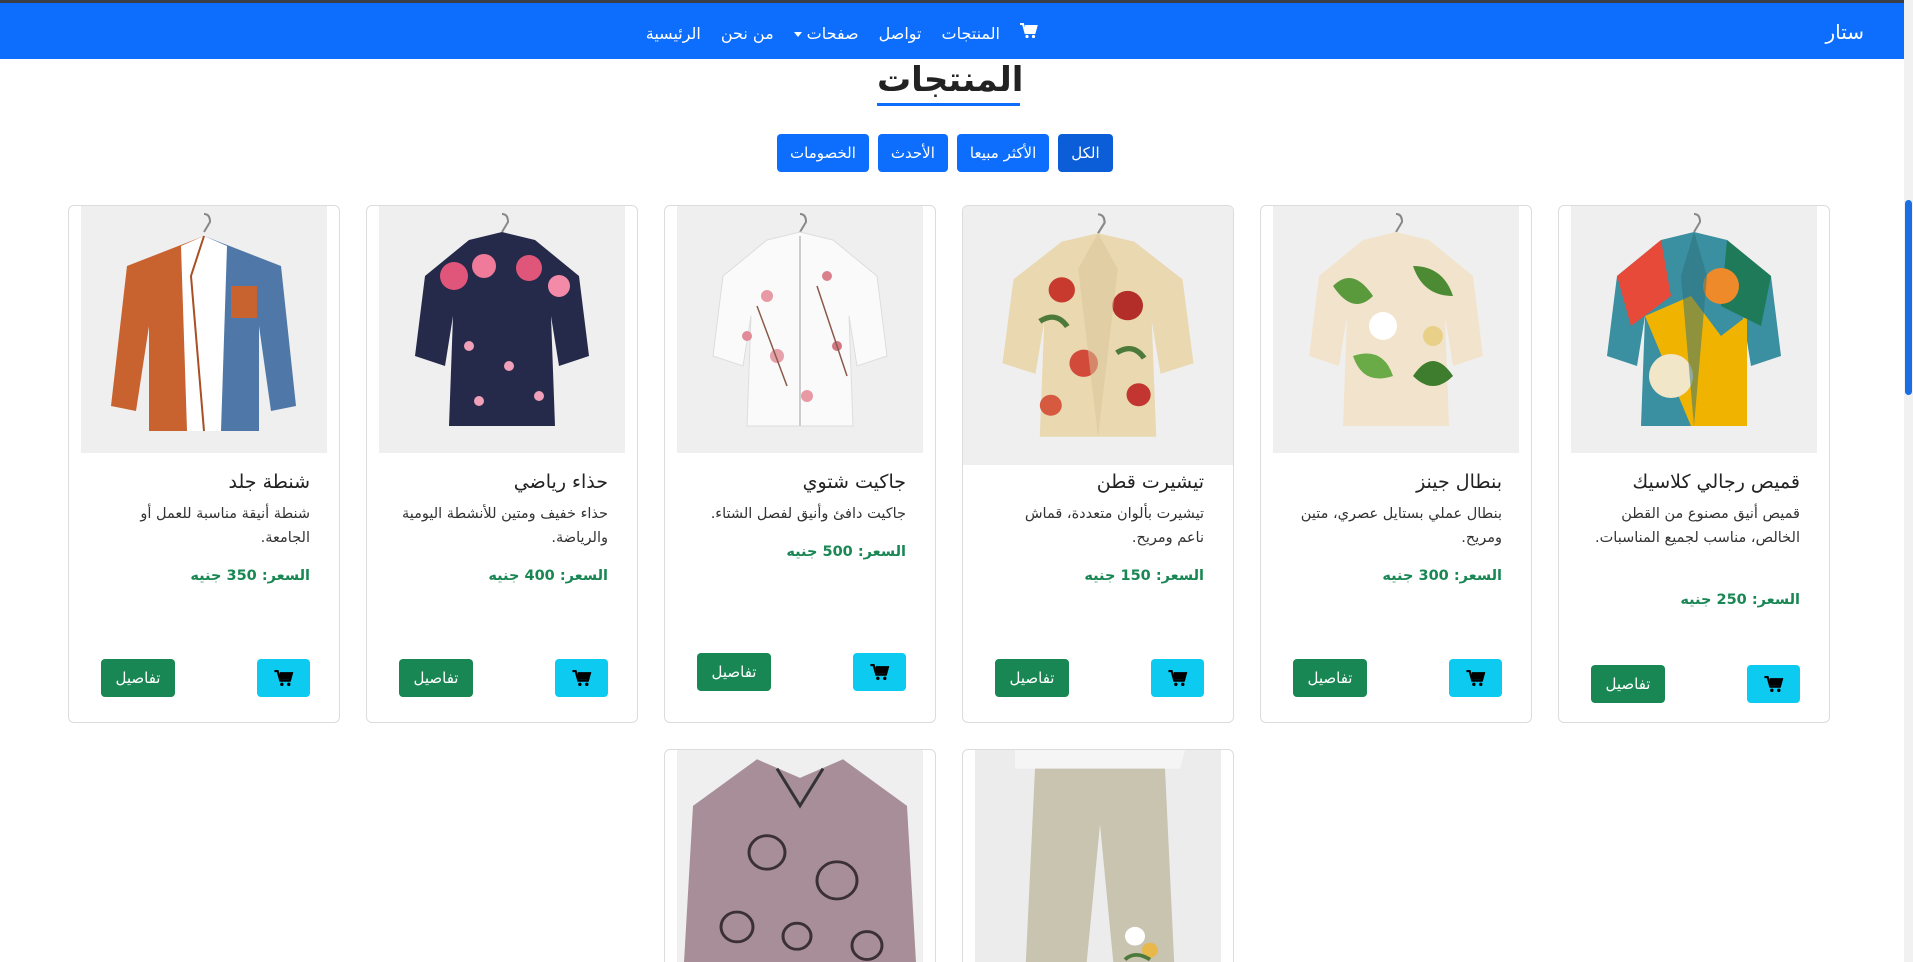 The height and width of the screenshot is (962, 1913). What do you see at coordinates (854, 482) in the screenshot?
I see `product-name: جاكيت شتوي` at bounding box center [854, 482].